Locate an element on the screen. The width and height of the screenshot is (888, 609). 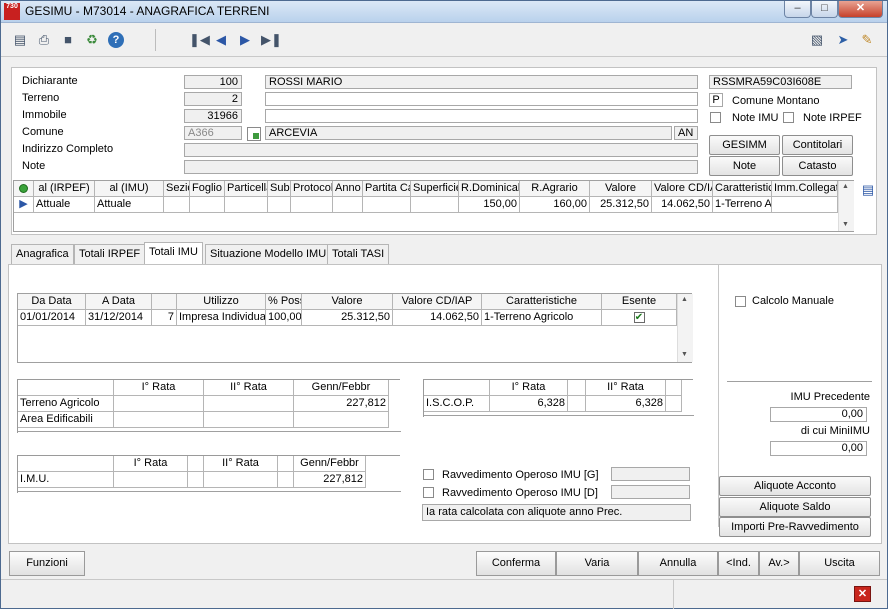
col-header is located at coordinates (164, 302).